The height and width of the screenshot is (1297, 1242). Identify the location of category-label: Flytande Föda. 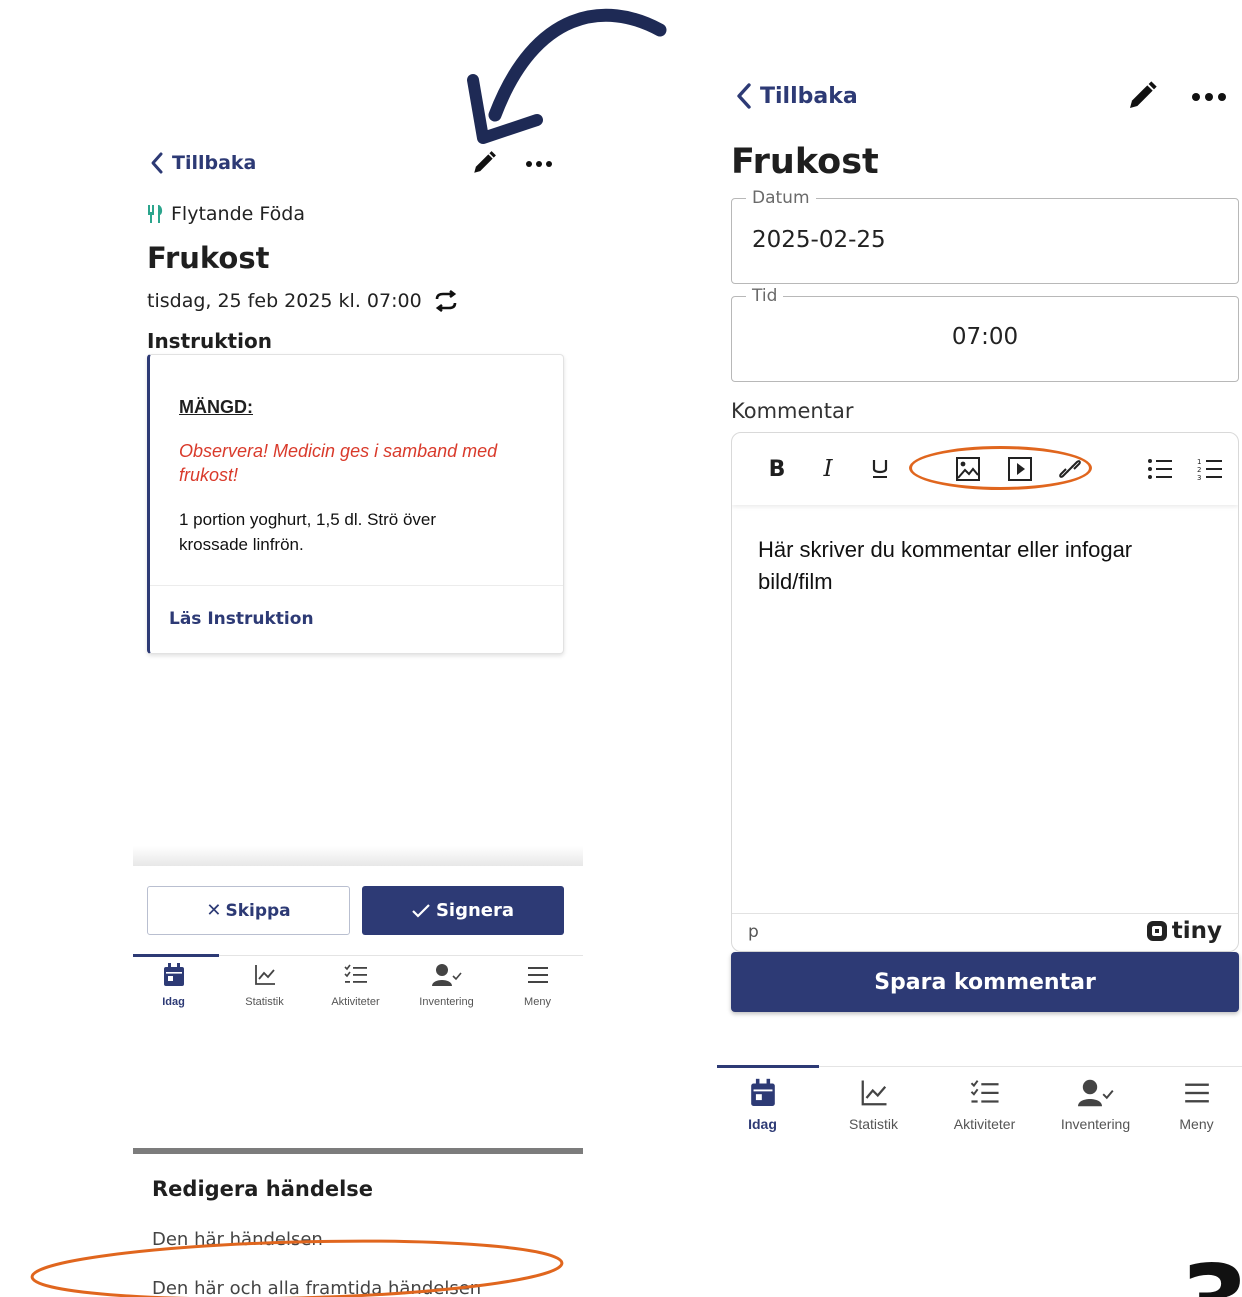
(238, 214).